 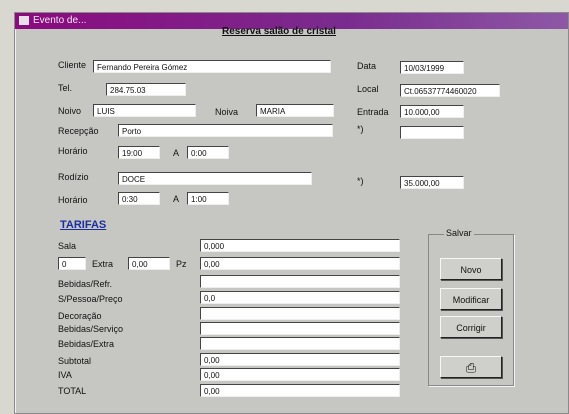 What do you see at coordinates (86, 344) in the screenshot?
I see `tarifa-label: Bebidas/Extra` at bounding box center [86, 344].